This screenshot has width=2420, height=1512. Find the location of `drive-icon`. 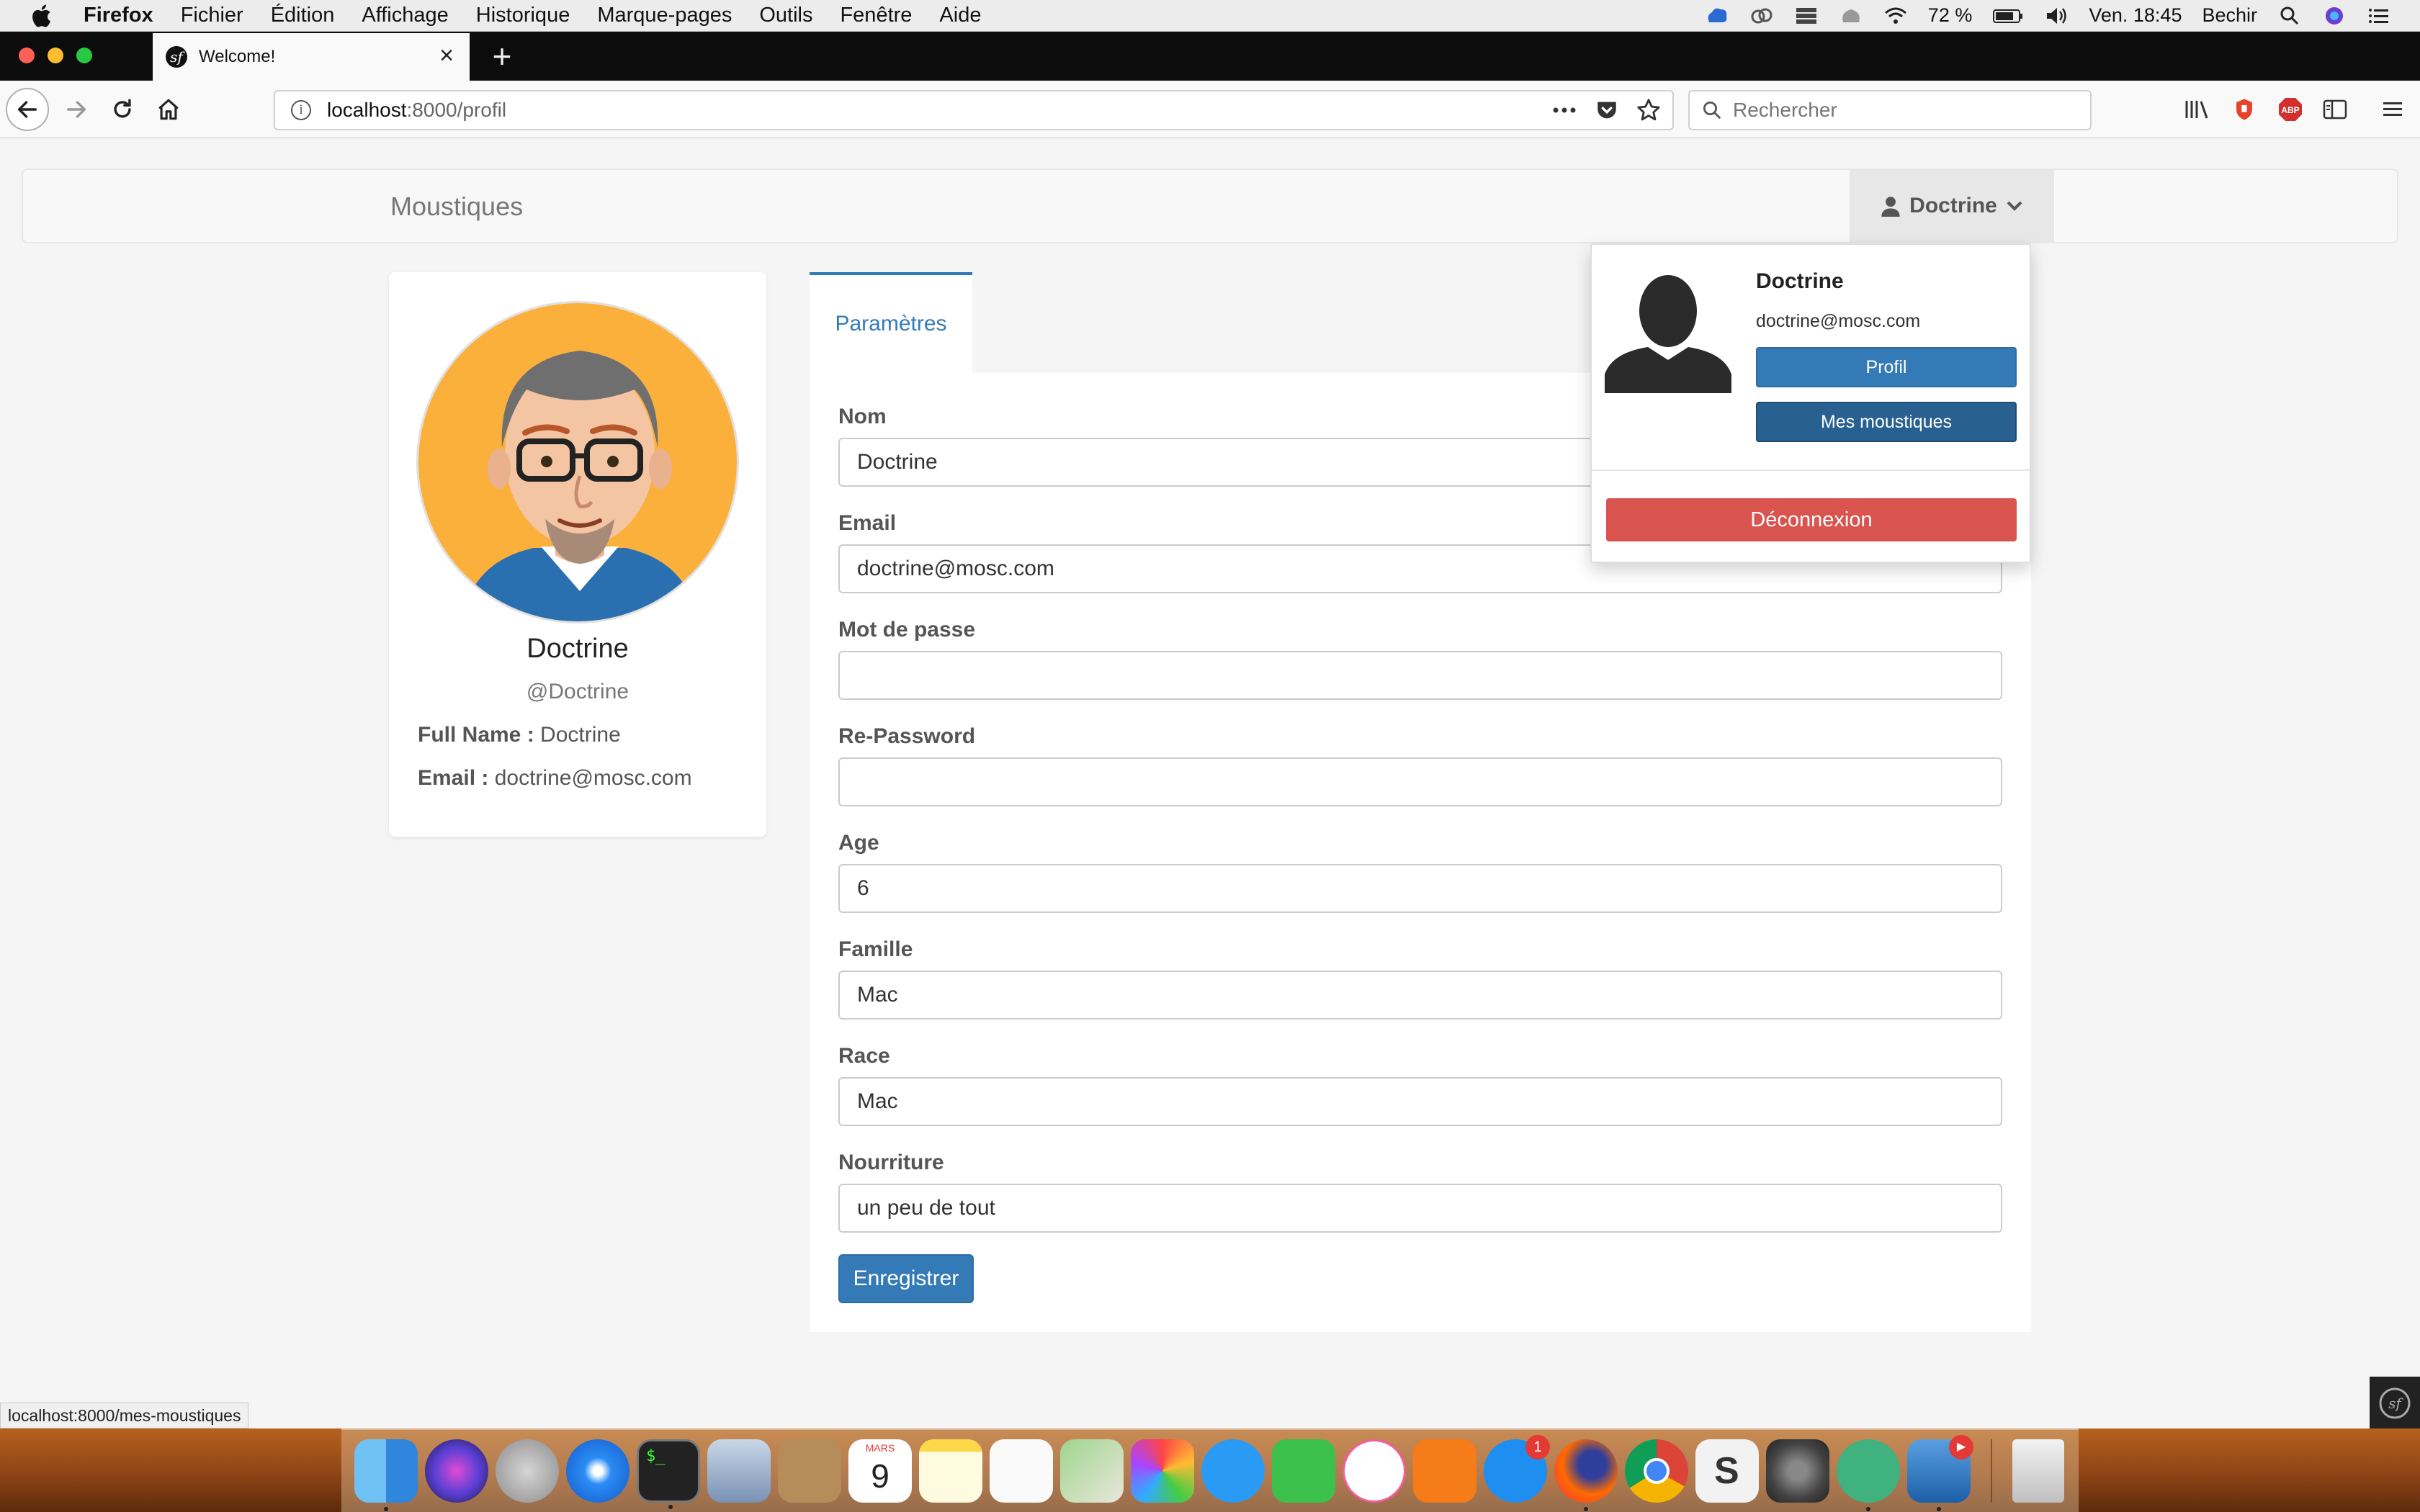

drive-icon is located at coordinates (1851, 16).